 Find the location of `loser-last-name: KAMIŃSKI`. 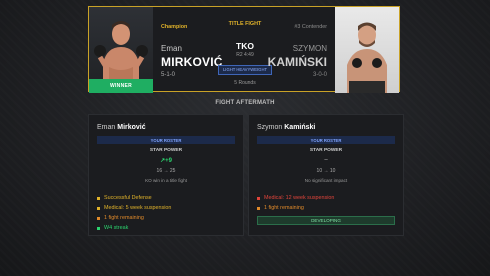

loser-last-name: KAMIŃSKI is located at coordinates (297, 62).